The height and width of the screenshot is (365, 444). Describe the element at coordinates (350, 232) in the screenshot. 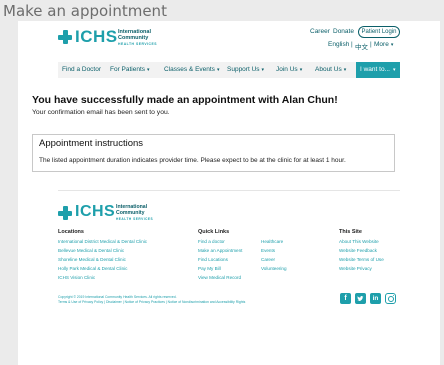

I see `footer-this-site-title: This Site` at that location.